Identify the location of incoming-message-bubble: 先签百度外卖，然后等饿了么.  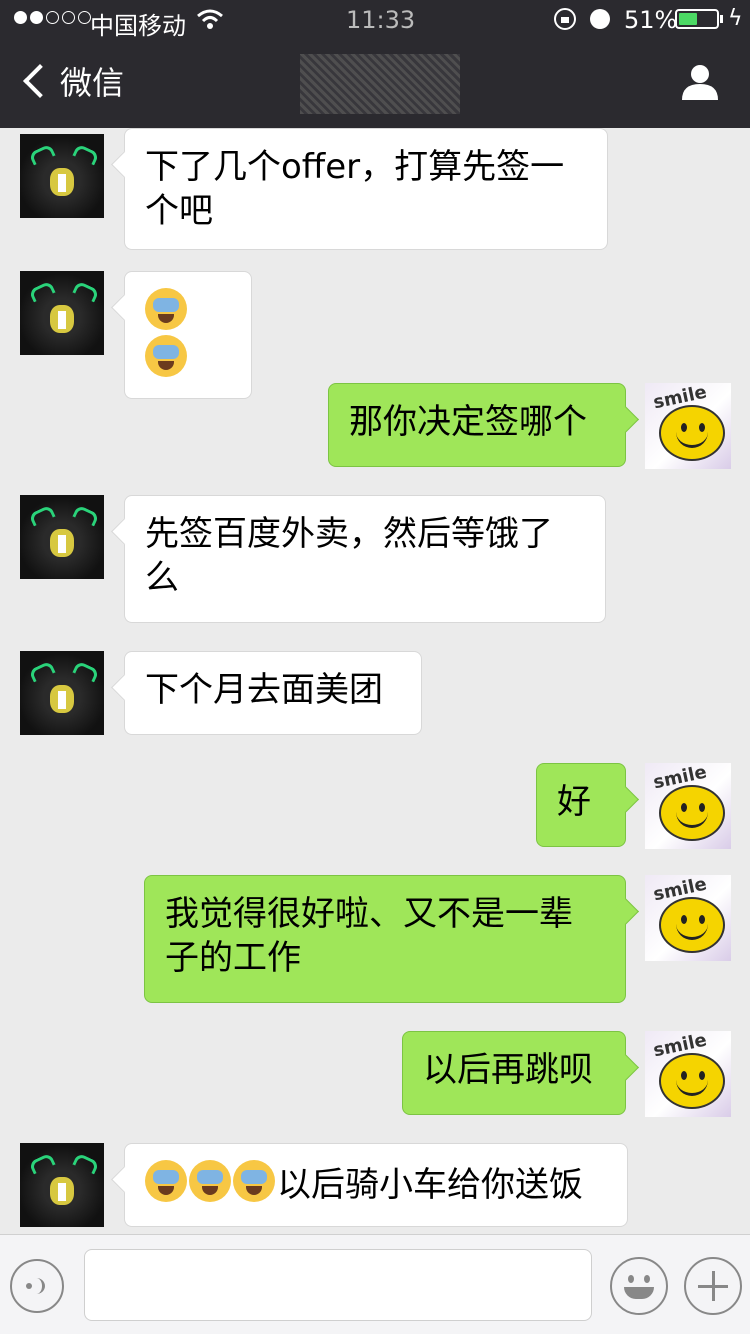
(365, 559).